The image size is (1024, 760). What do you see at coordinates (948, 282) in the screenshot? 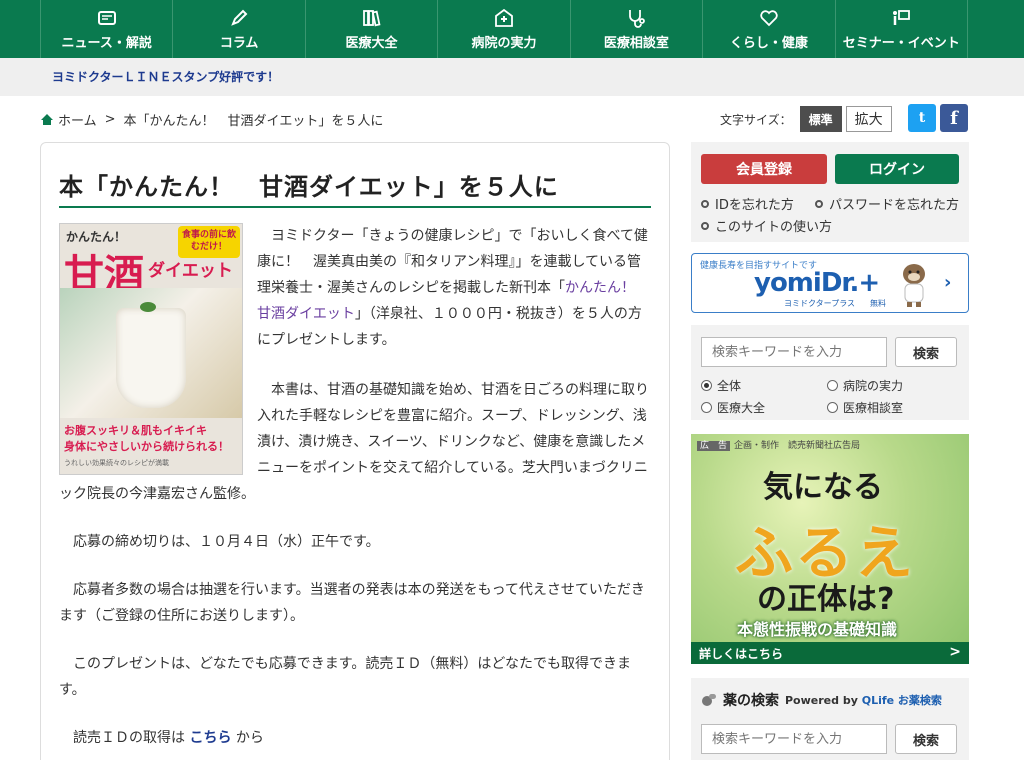
I see `chevron-right-icon: ›` at bounding box center [948, 282].